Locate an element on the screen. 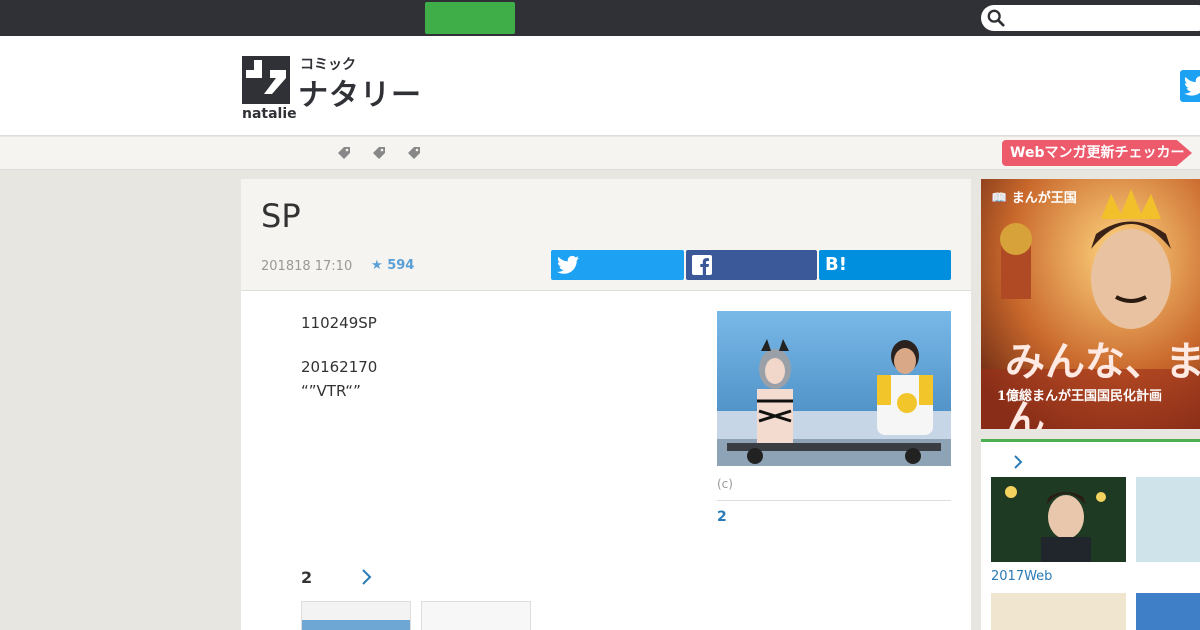  sidebar-caption: 2017Web is located at coordinates (1021, 576).